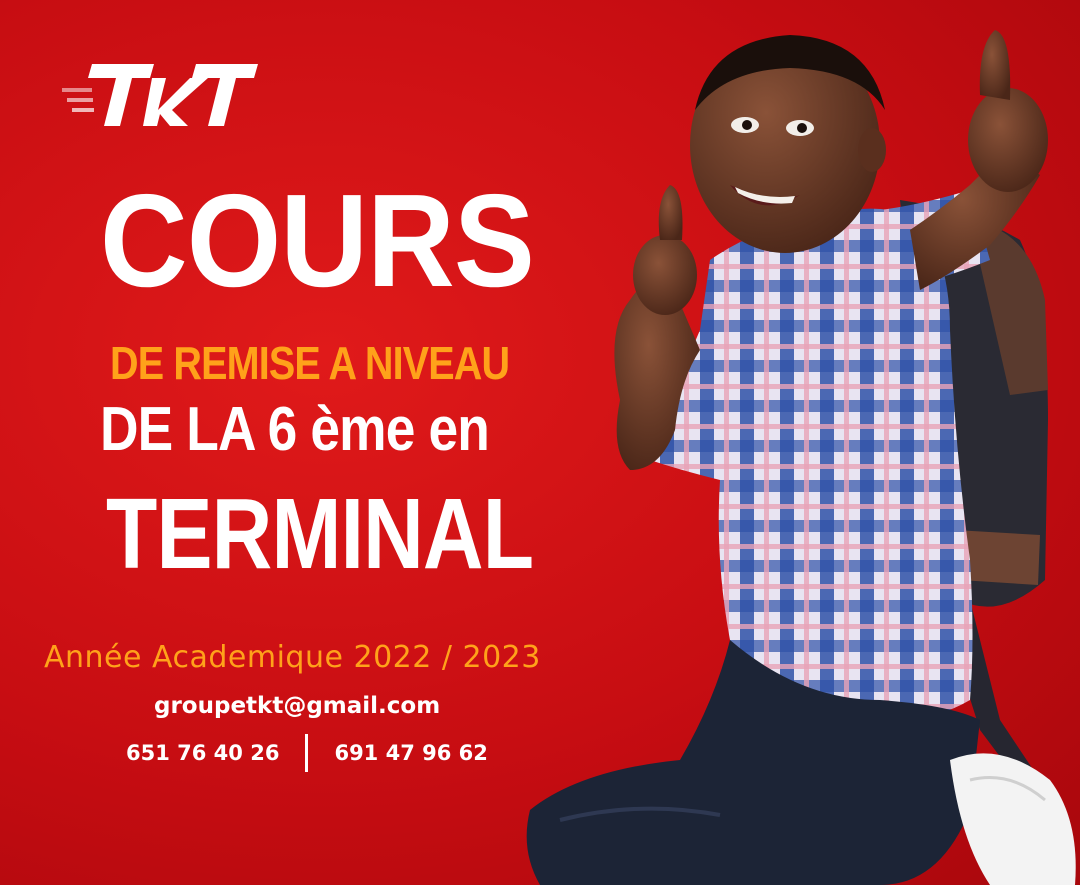 This screenshot has width=1080, height=885. I want to click on headline-terminal: TERMINAL, so click(320, 534).